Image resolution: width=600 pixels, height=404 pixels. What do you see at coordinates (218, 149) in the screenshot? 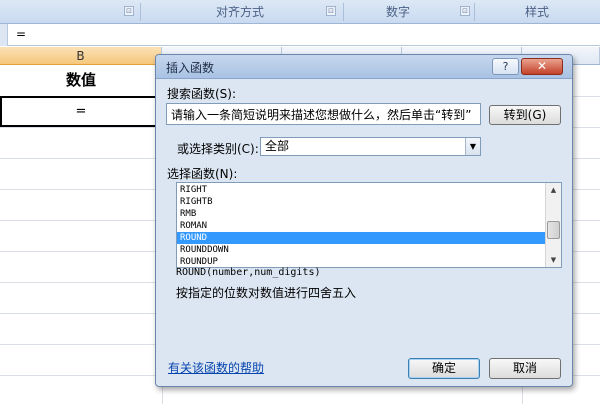
I see `category-label: 或选择类别(C):` at bounding box center [218, 149].